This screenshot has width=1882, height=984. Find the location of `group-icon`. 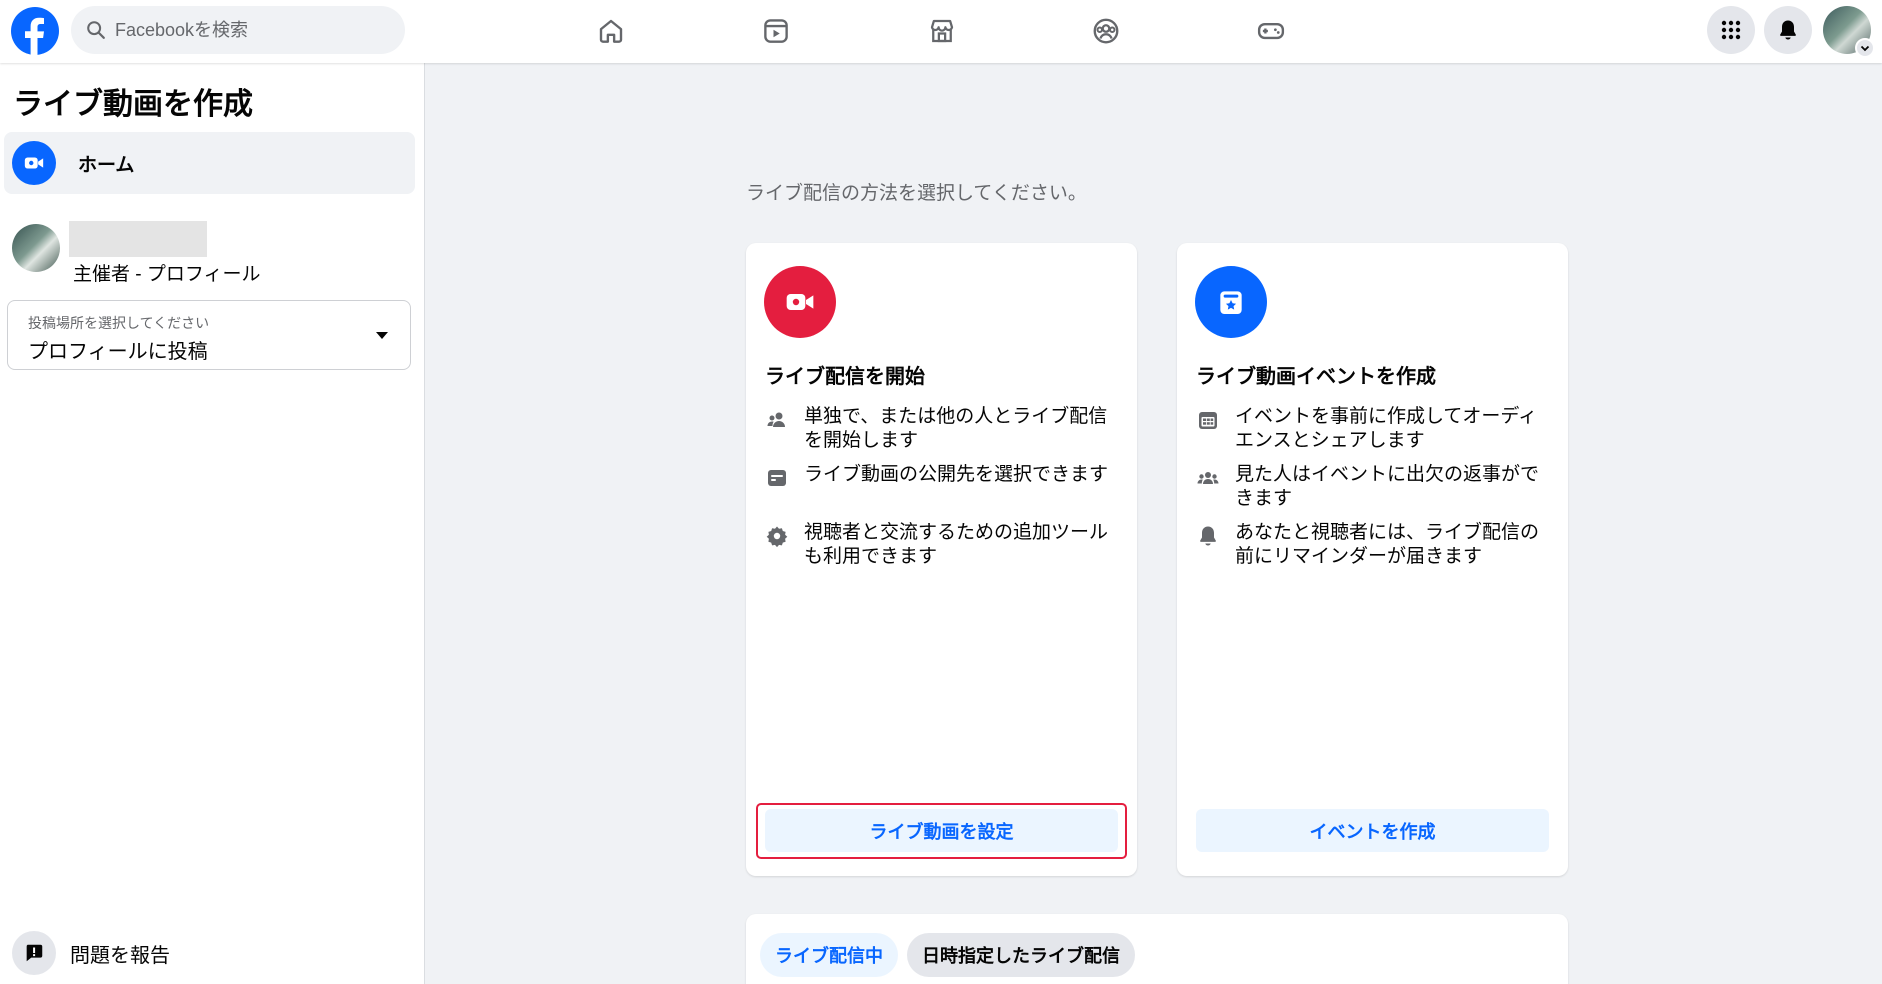

group-icon is located at coordinates (1208, 478).